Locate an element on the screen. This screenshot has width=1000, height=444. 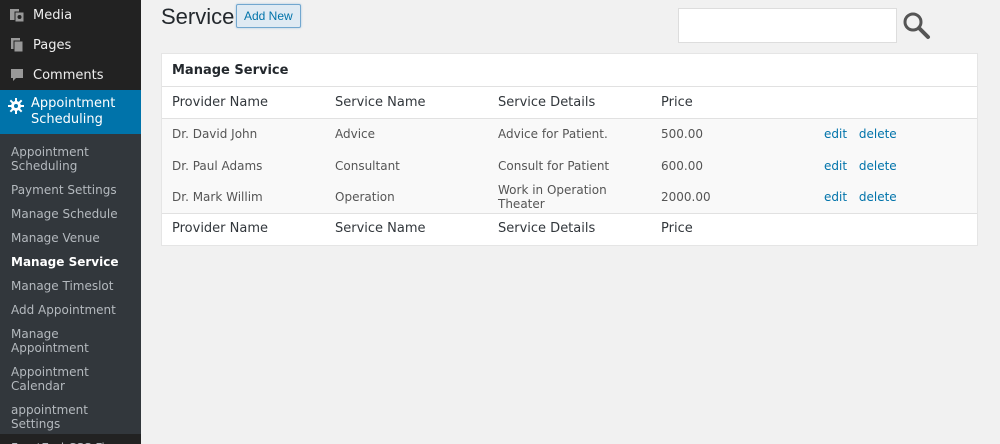
search-icon is located at coordinates (916, 27).